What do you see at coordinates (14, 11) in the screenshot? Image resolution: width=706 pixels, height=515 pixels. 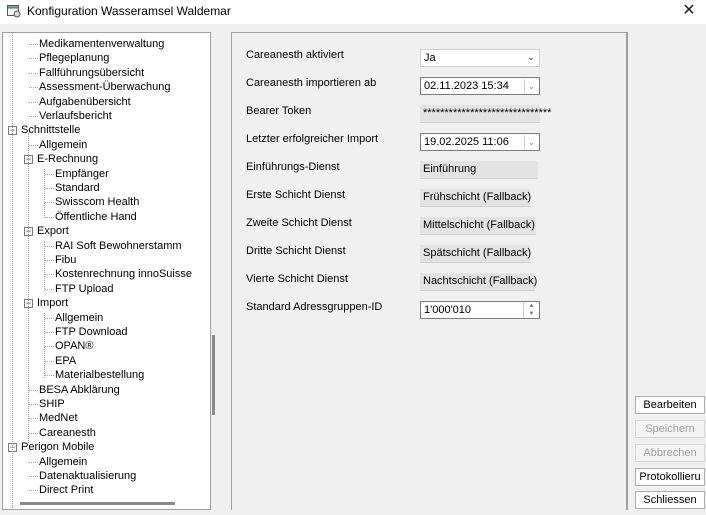 I see `app-icon` at bounding box center [14, 11].